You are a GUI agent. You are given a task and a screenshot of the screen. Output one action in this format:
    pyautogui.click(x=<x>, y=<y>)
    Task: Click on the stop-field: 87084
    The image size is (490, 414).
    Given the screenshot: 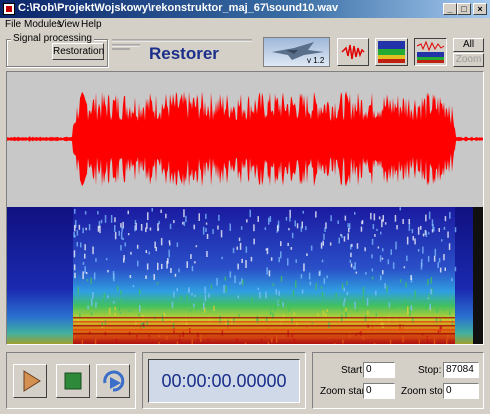 What is the action you would take?
    pyautogui.click(x=461, y=370)
    